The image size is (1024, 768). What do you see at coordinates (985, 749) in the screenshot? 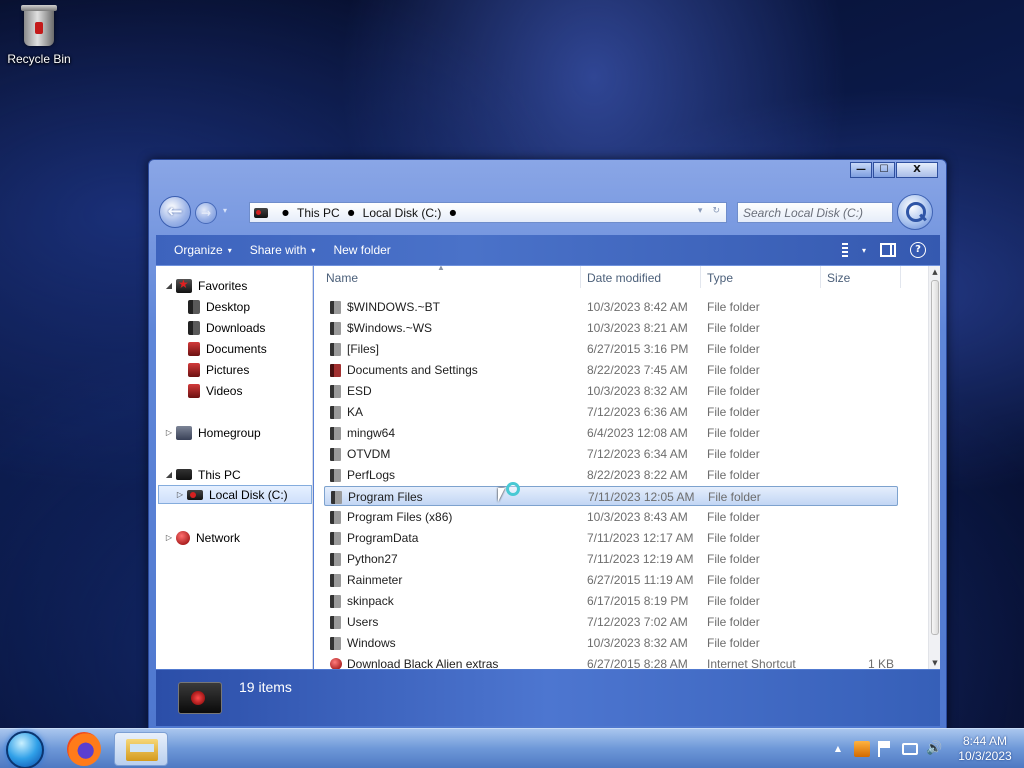
I see `clock: 8:44 AM 10/3/2023` at bounding box center [985, 749].